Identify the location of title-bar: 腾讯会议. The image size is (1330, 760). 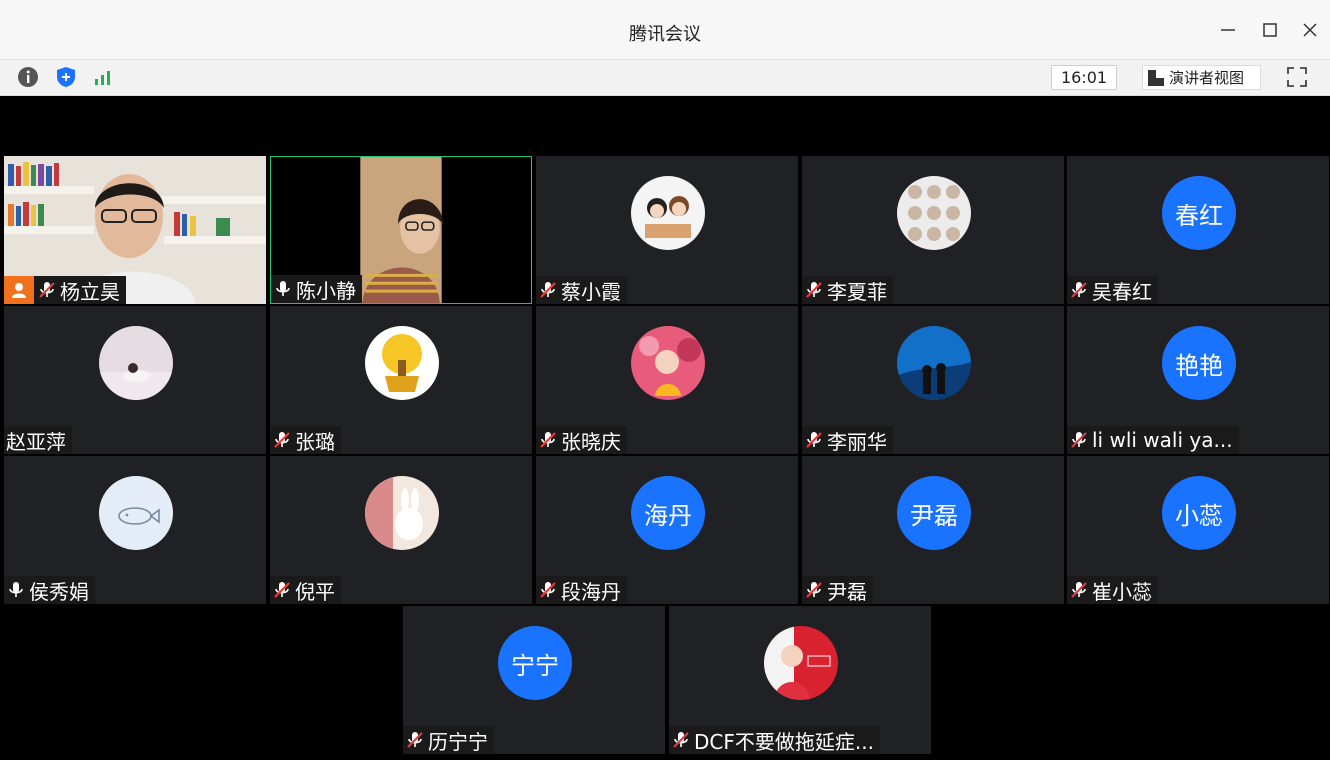
(665, 30).